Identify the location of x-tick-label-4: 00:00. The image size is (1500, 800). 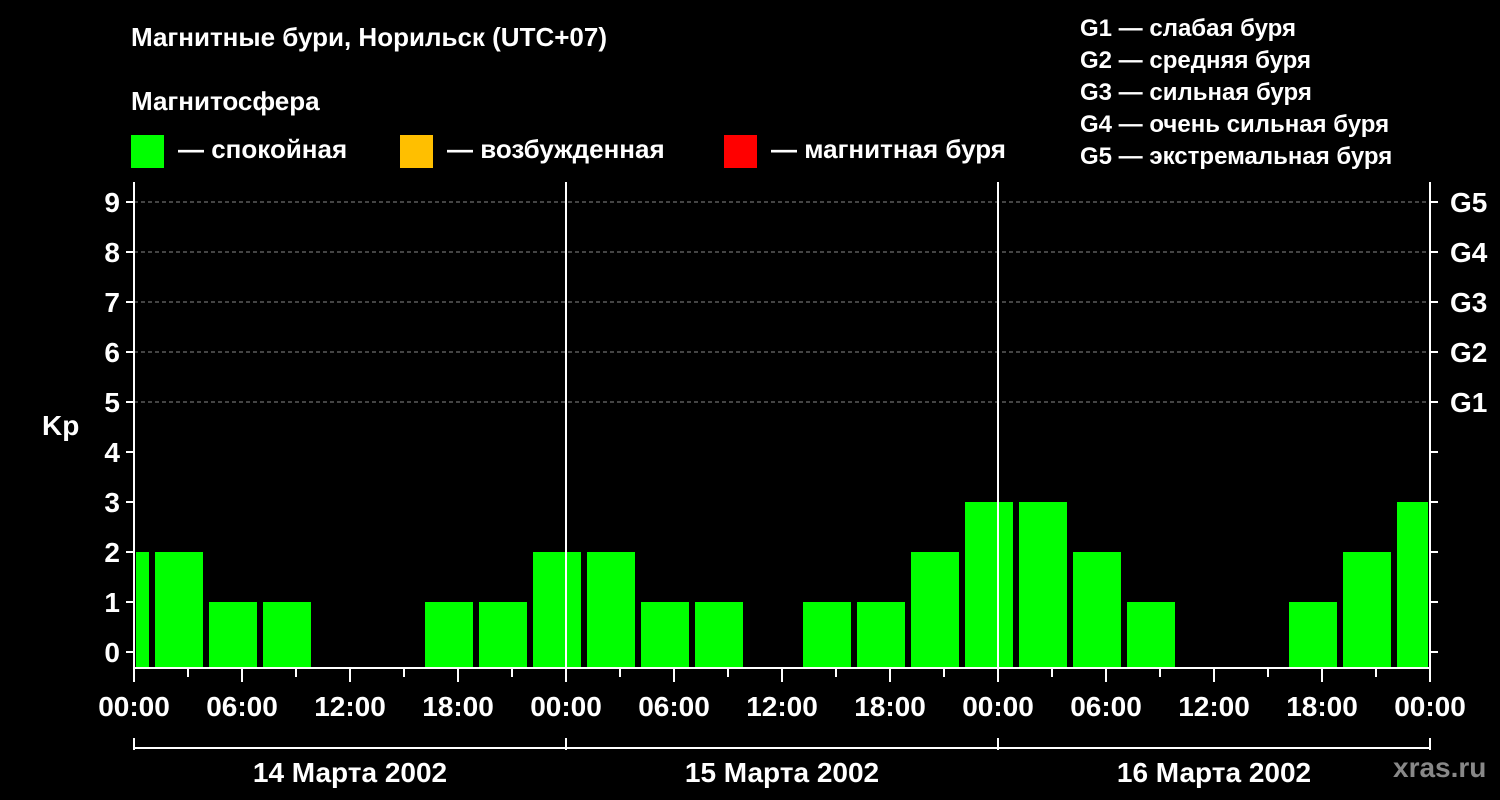
(566, 706).